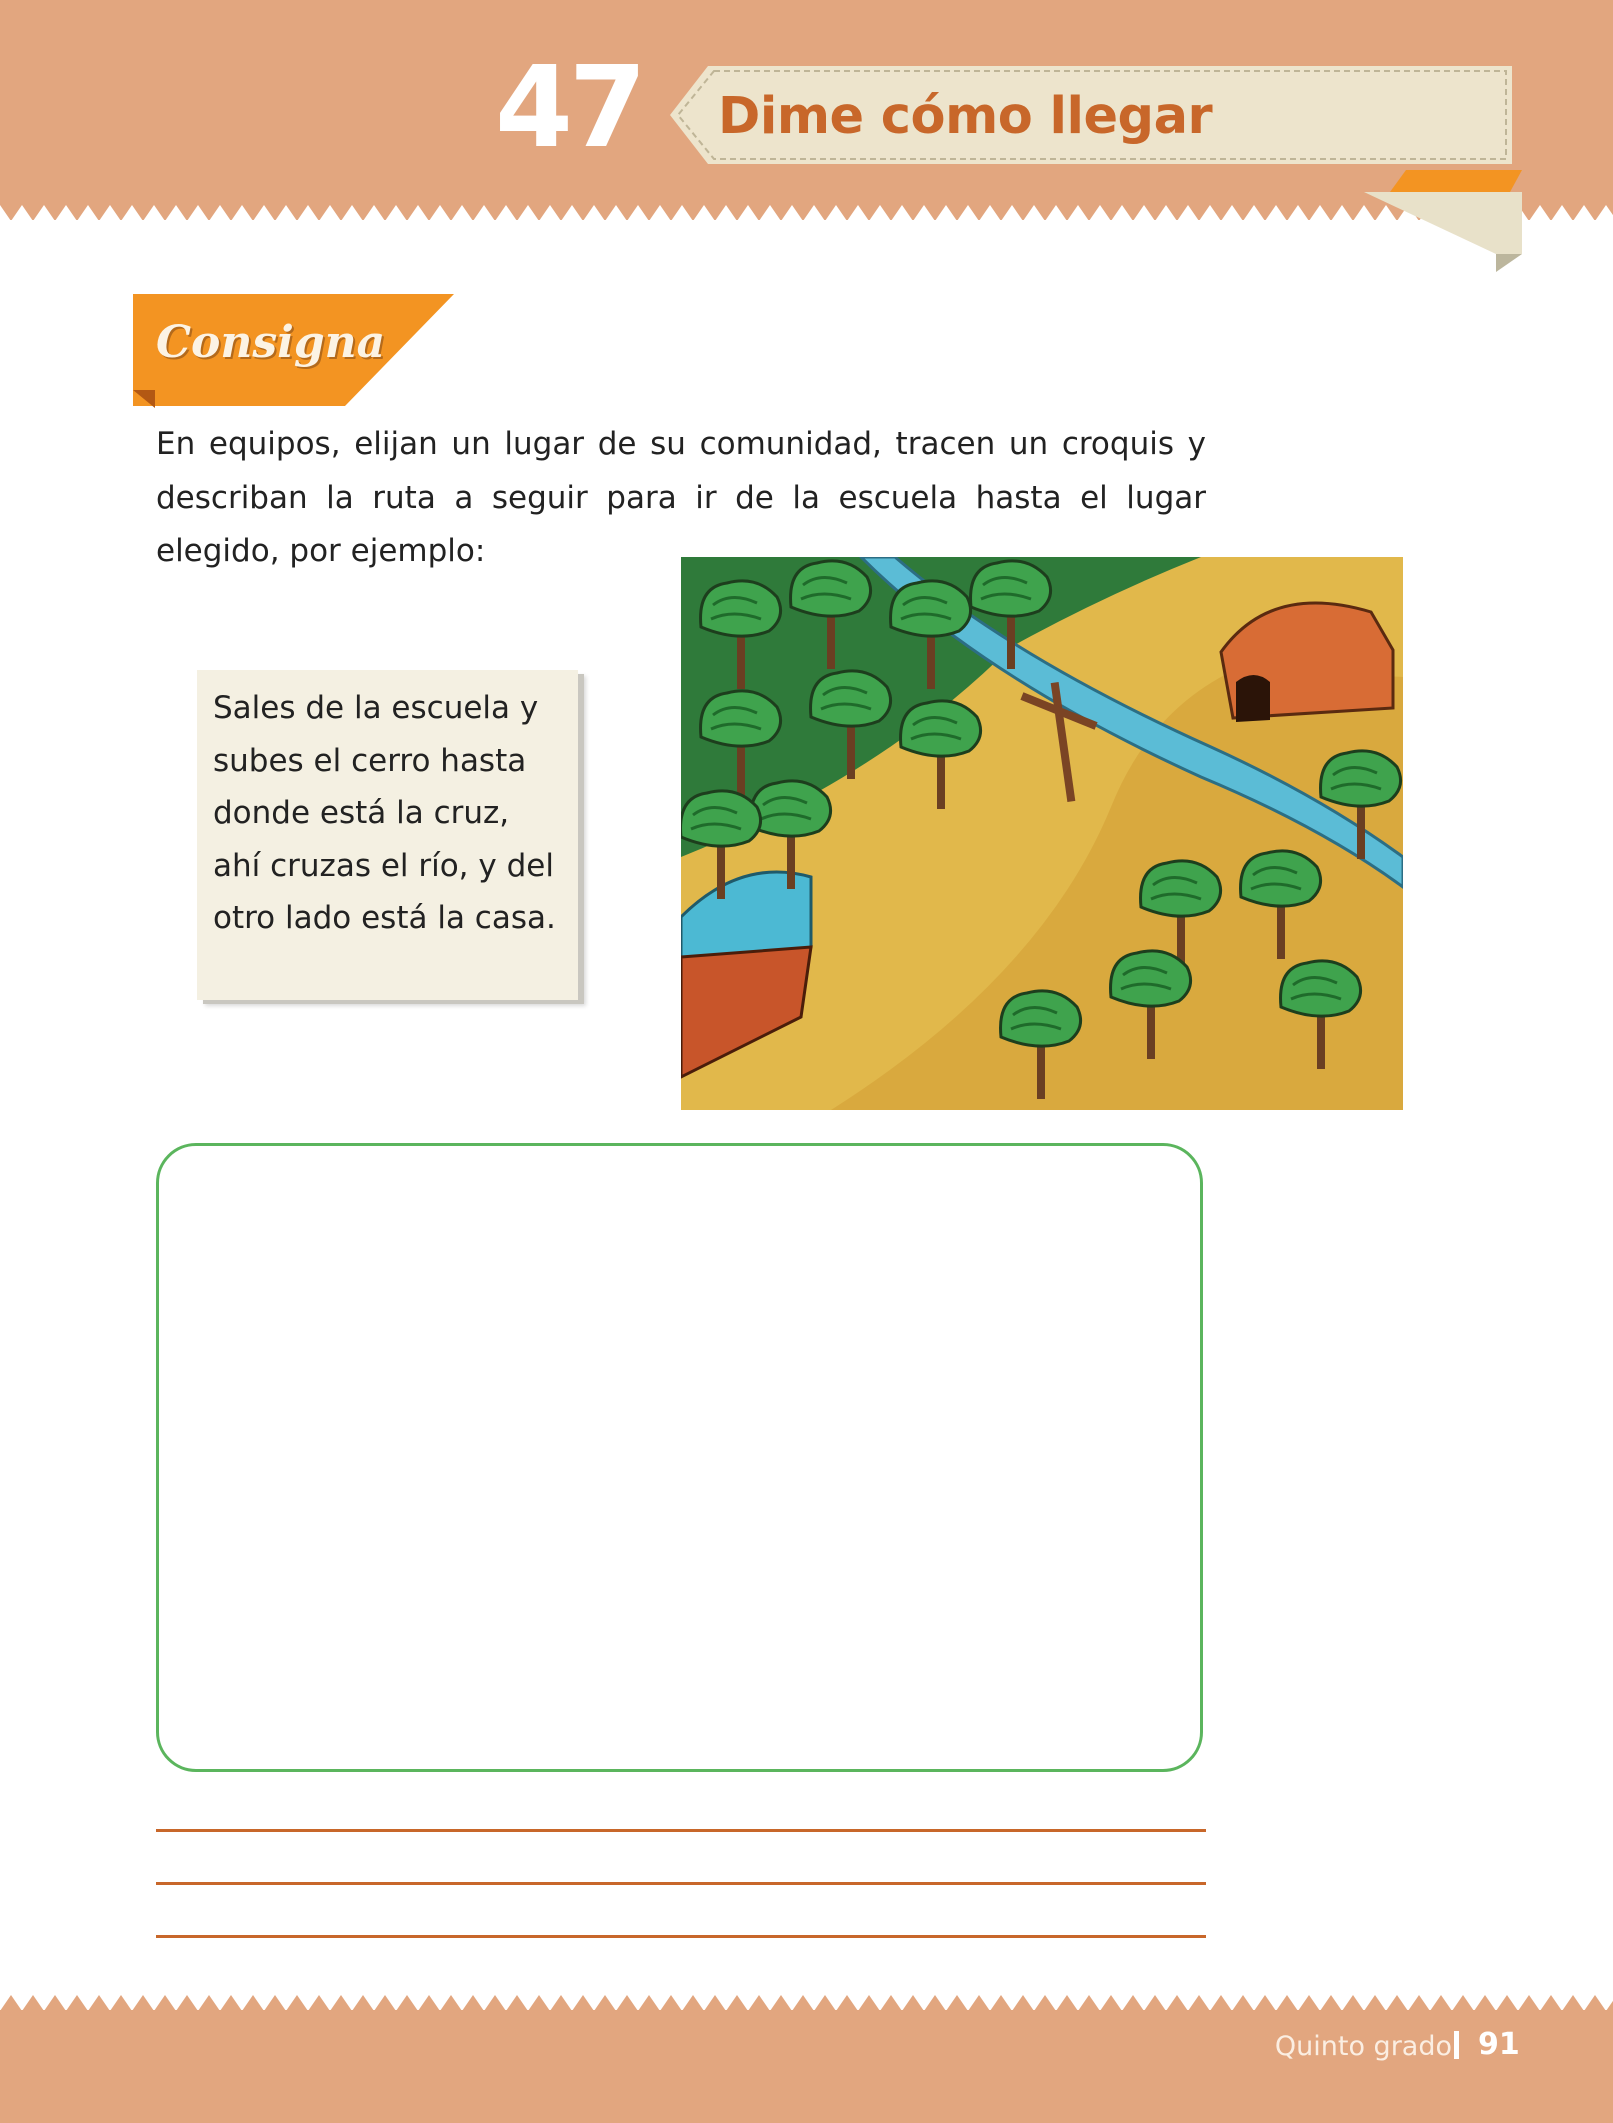  What do you see at coordinates (1499, 2044) in the screenshot?
I see `page-number: 91` at bounding box center [1499, 2044].